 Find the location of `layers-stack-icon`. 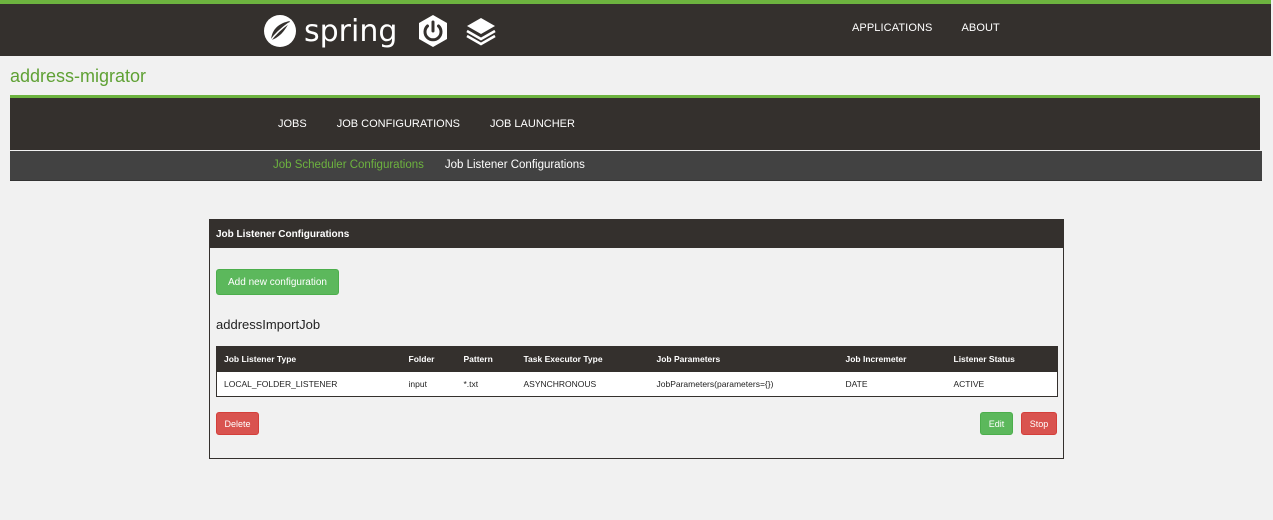

layers-stack-icon is located at coordinates (481, 32).